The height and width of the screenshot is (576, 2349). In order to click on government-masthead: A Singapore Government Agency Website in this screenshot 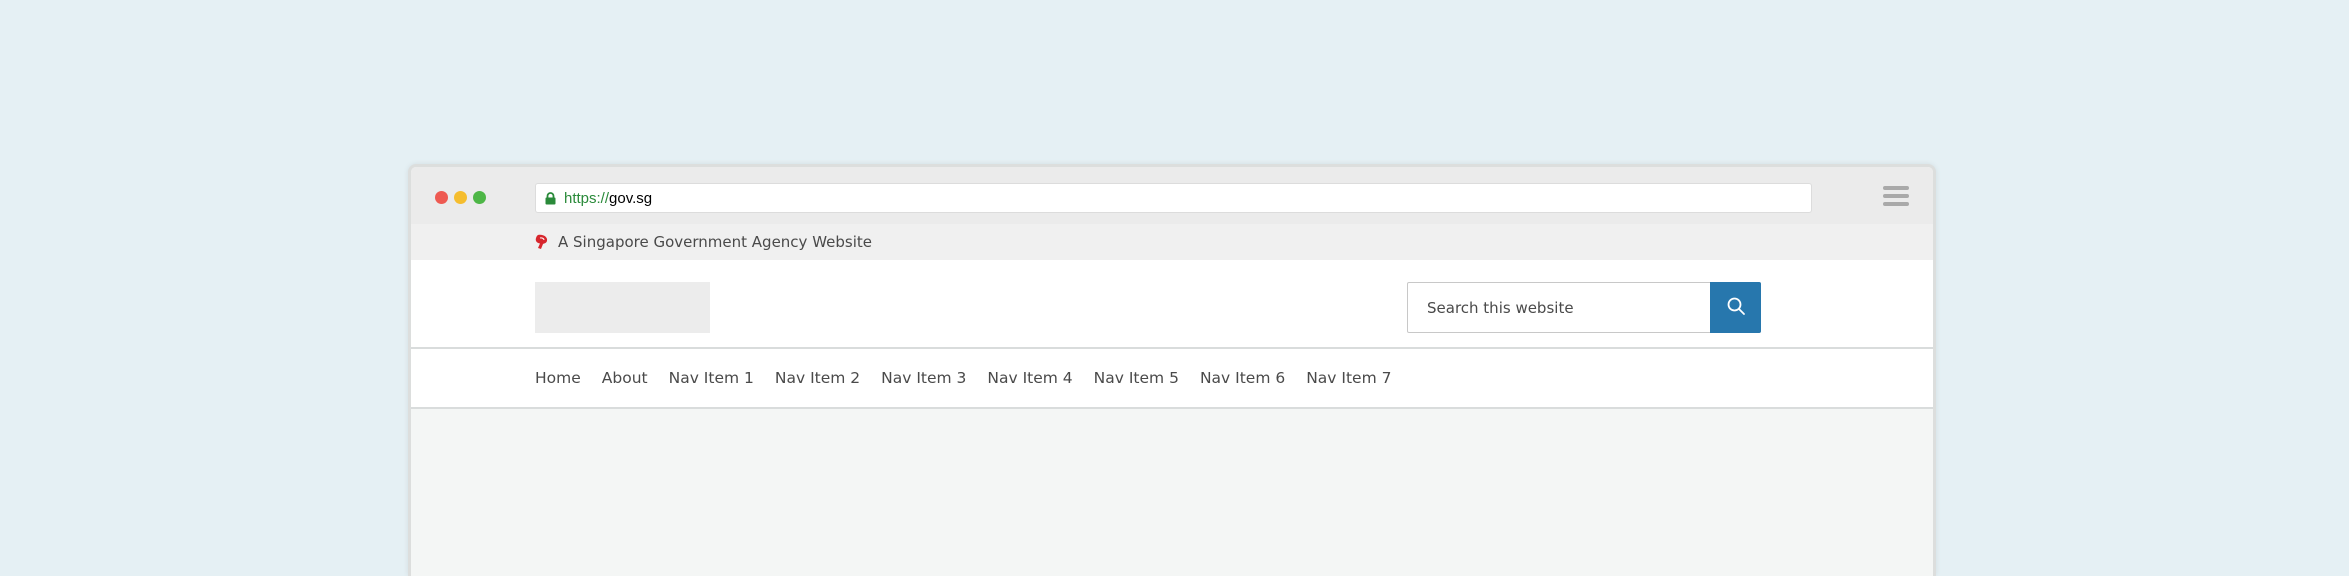, I will do `click(1172, 242)`.